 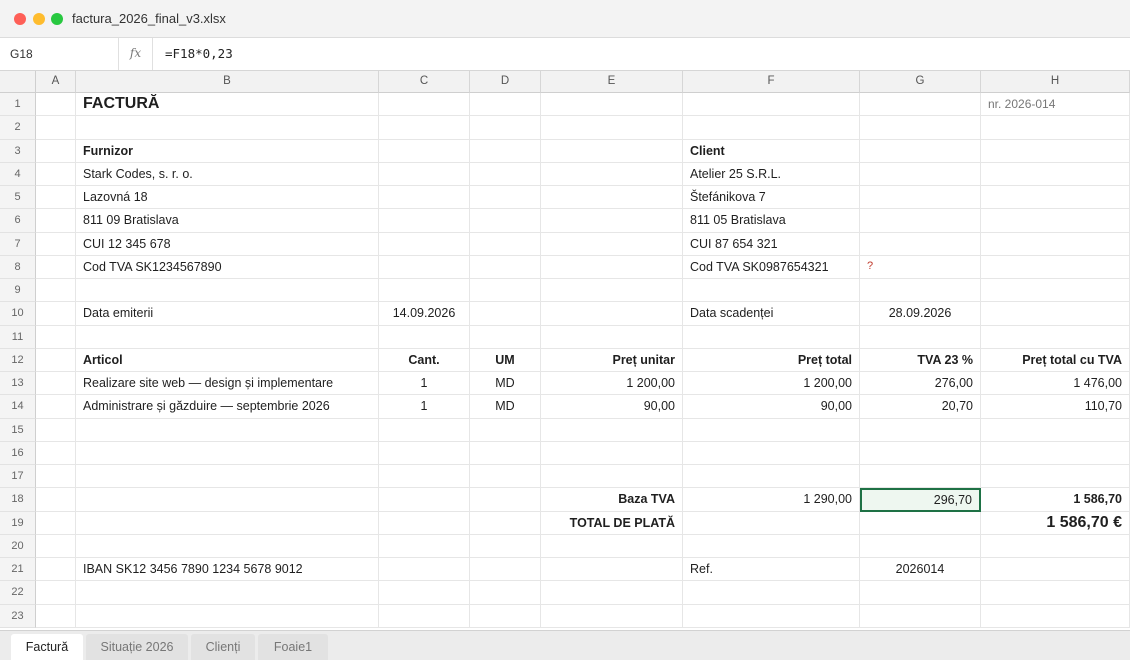 What do you see at coordinates (56, 128) in the screenshot?
I see `cell-a2` at bounding box center [56, 128].